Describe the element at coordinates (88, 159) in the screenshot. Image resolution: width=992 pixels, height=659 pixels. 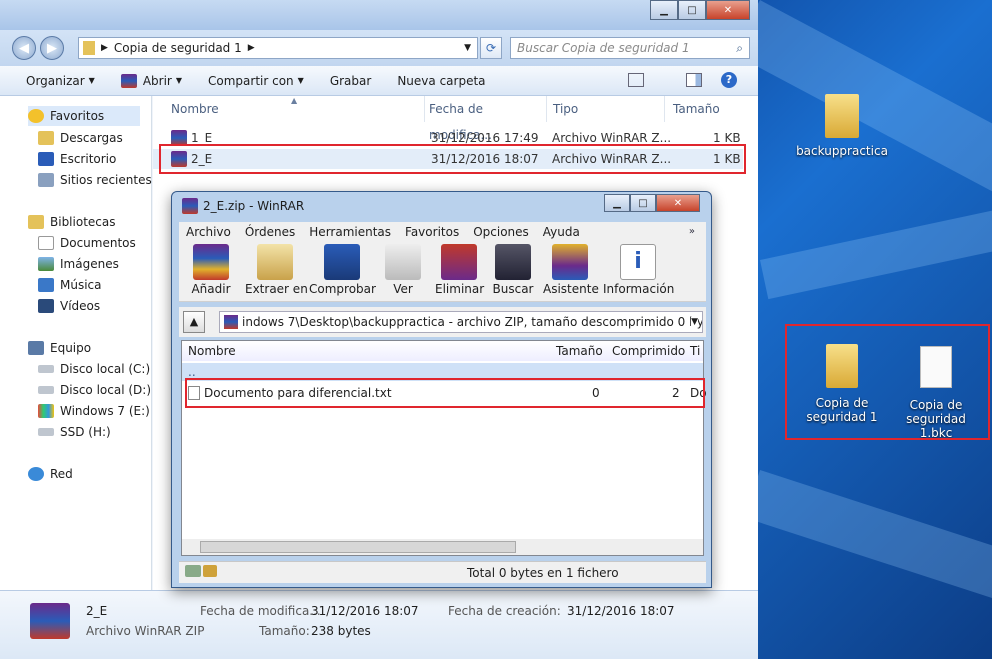
I see `nav-label: Escritorio` at that location.